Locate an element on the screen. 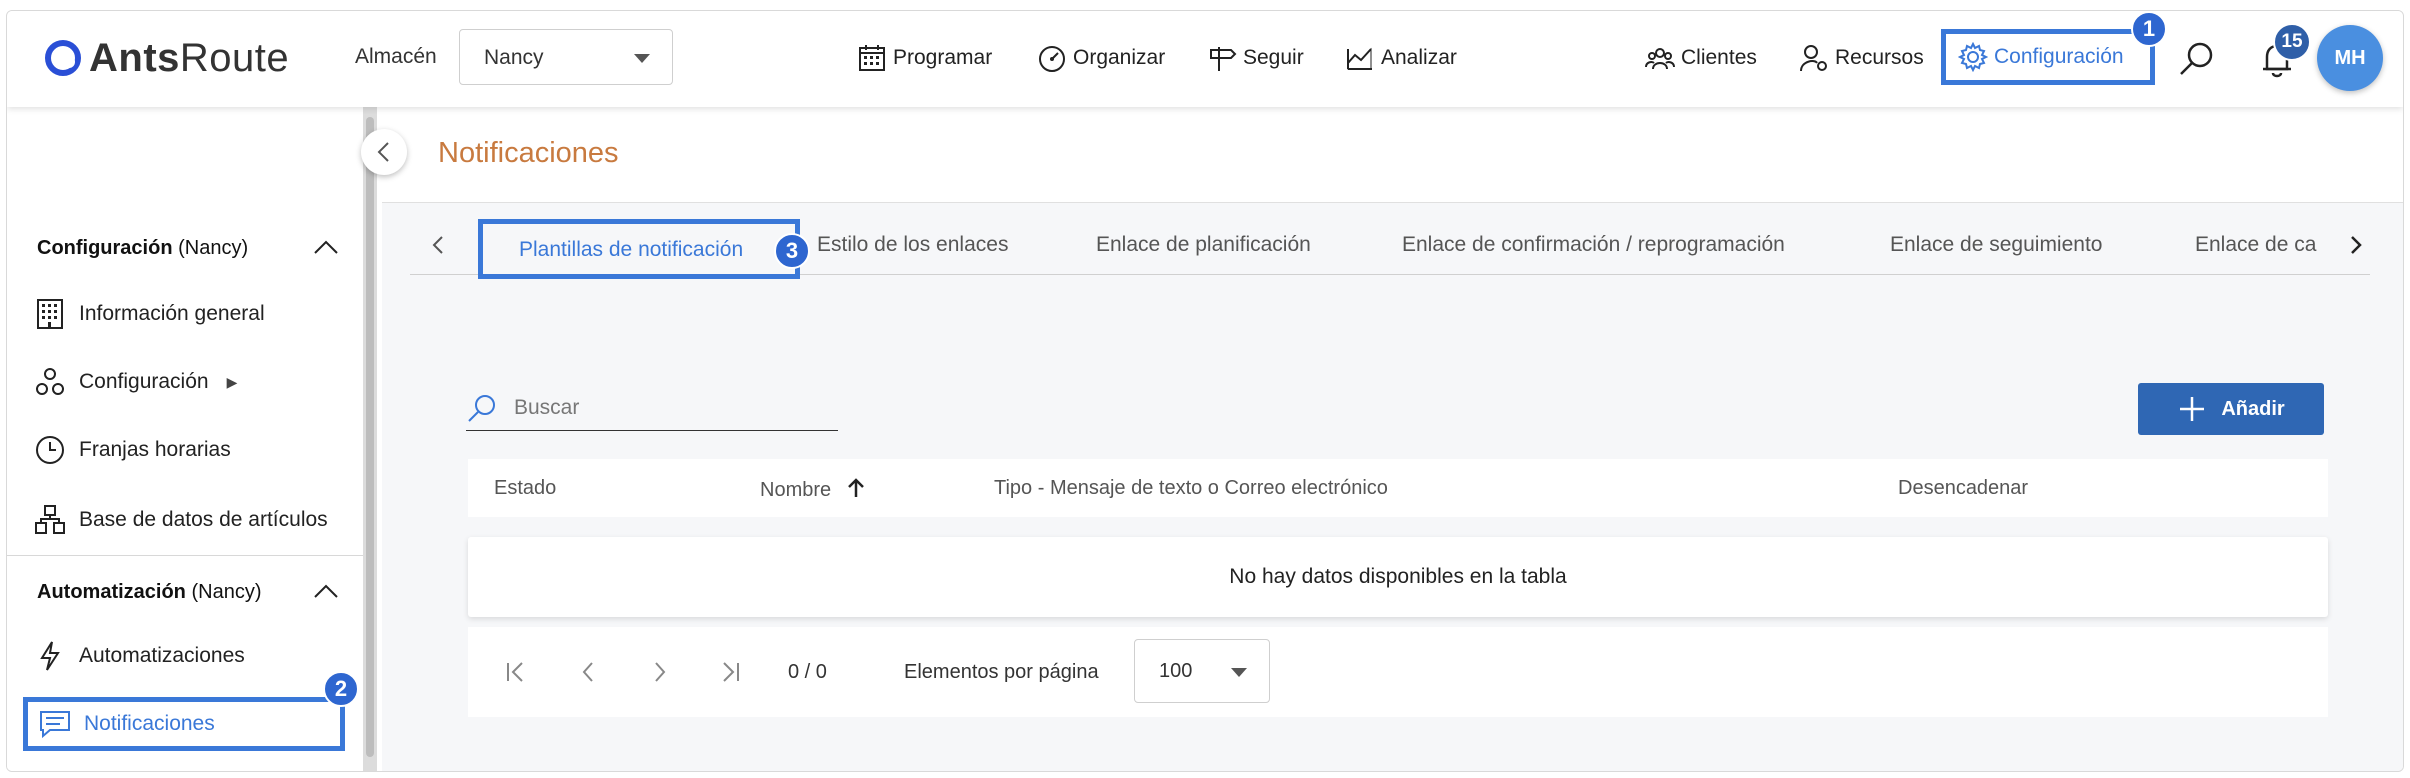  last-page-icon is located at coordinates (729, 672).